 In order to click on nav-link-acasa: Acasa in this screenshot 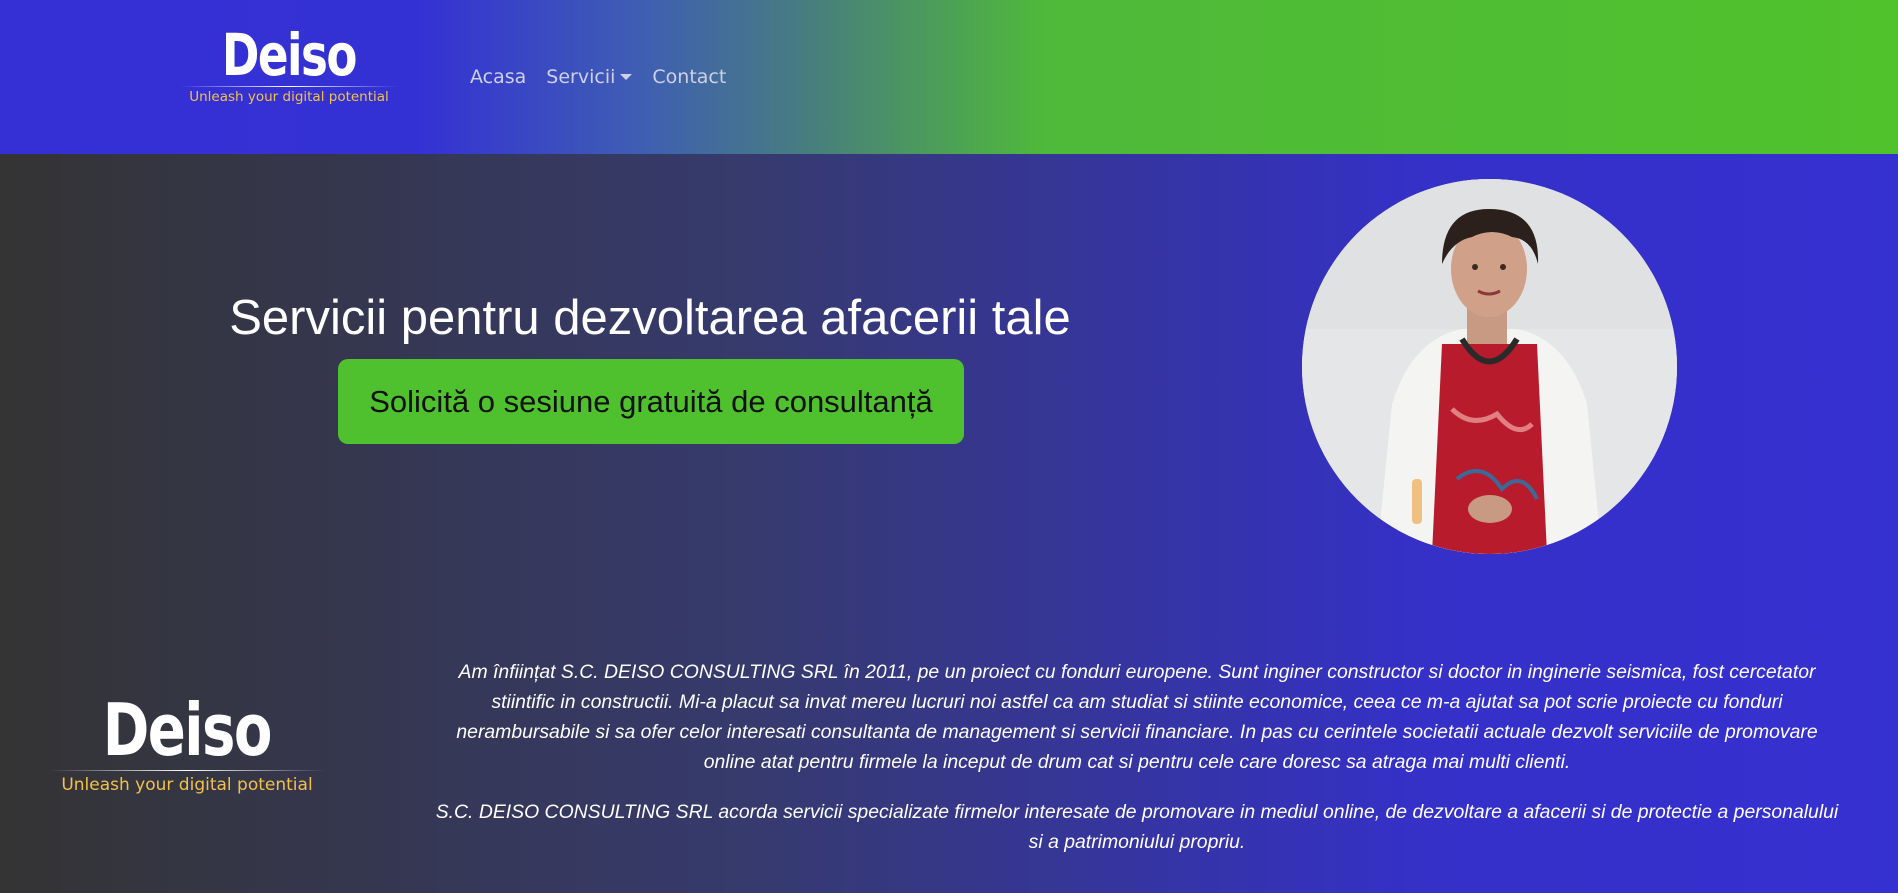, I will do `click(498, 77)`.